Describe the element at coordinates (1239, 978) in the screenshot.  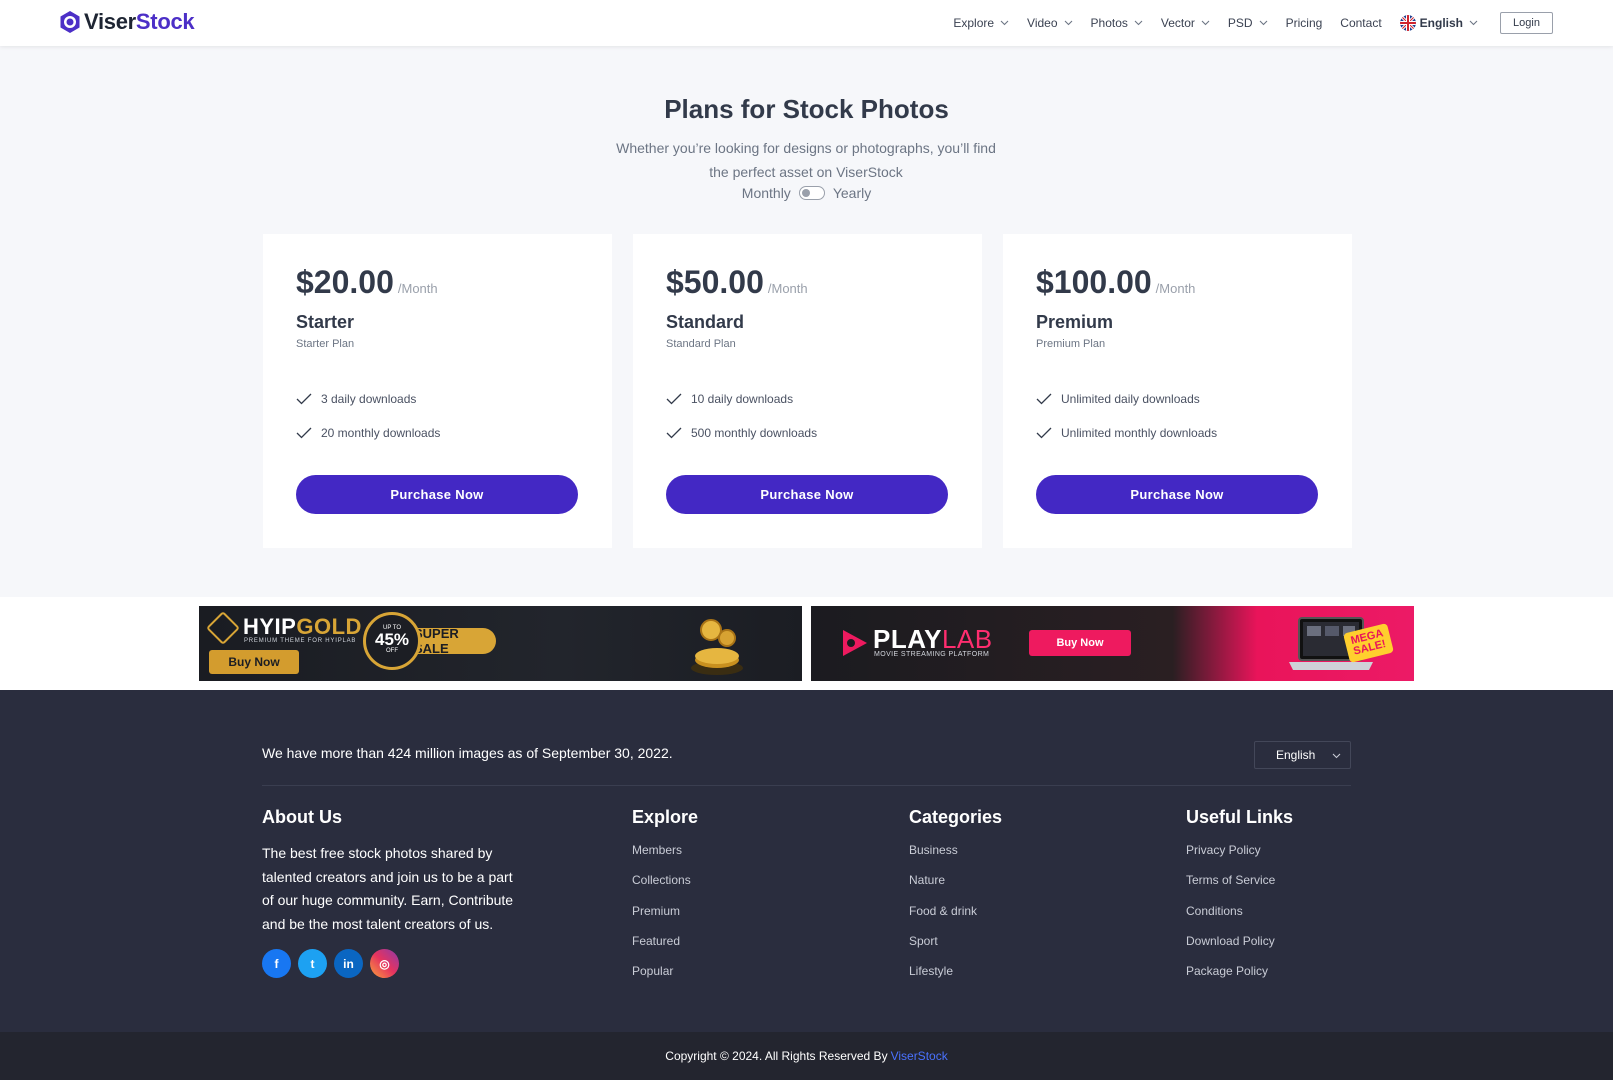
I see `footer-link-package-policy: Package Policy` at that location.